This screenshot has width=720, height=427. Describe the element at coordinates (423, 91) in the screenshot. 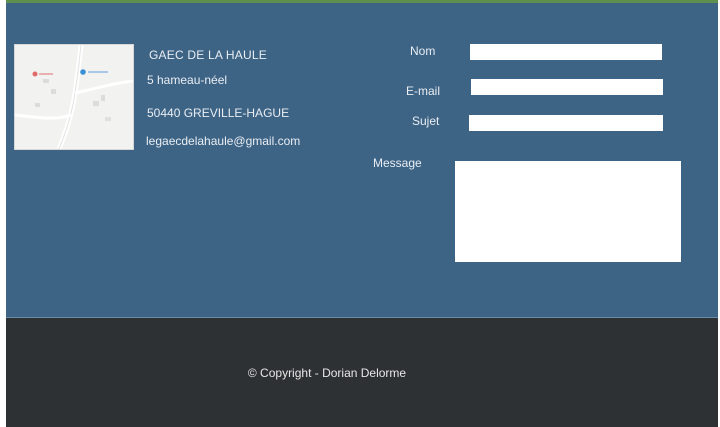

I see `email-label: E-mail` at that location.